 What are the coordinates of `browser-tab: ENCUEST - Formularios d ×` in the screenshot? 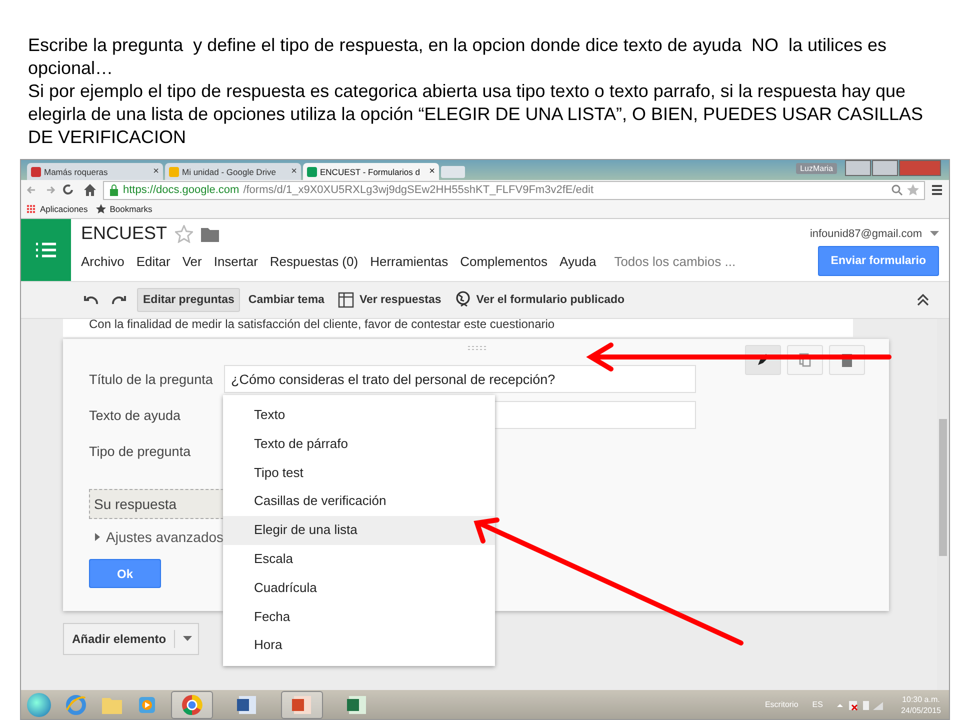 It's located at (371, 171).